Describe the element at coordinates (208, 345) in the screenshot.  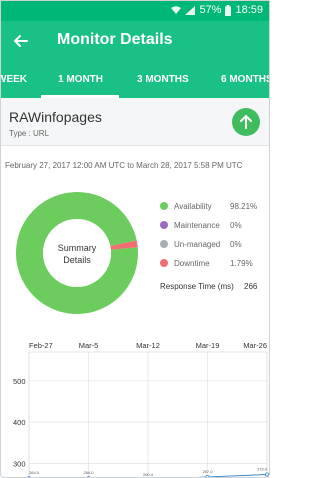
I see `x-tick-label: Mar-19` at that location.